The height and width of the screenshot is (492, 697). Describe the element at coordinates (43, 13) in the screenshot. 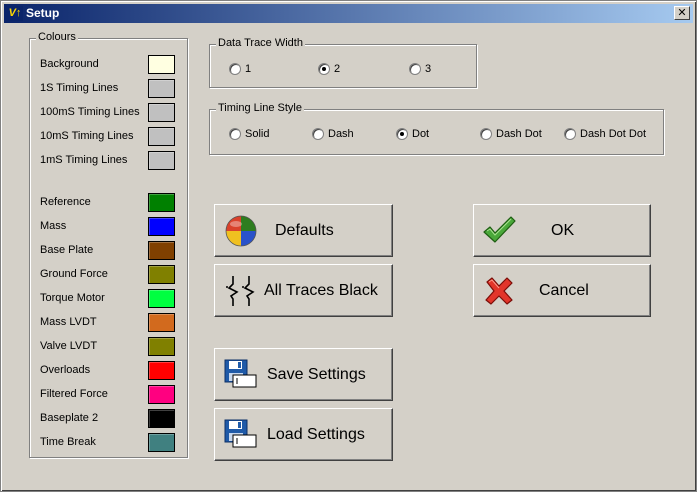

I see `window-title: Setup` at that location.